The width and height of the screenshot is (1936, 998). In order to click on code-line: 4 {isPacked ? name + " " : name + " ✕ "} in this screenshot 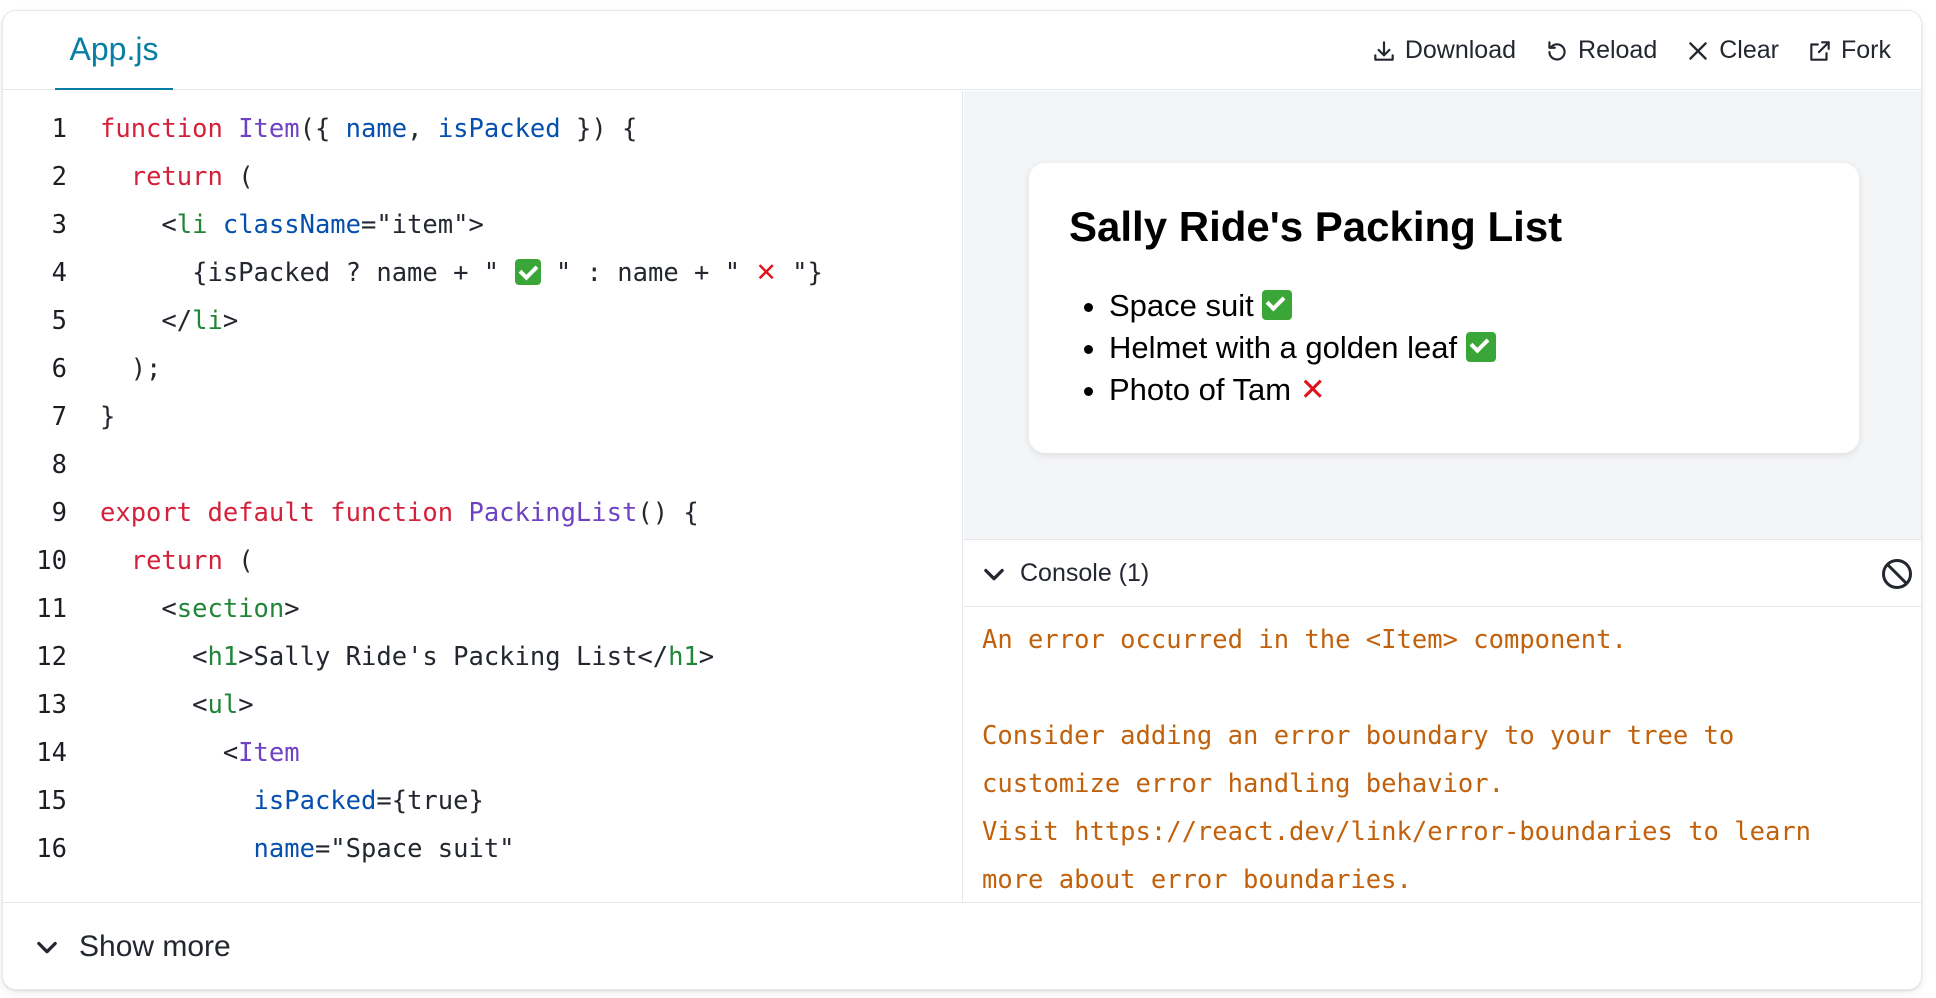, I will do `click(482, 273)`.